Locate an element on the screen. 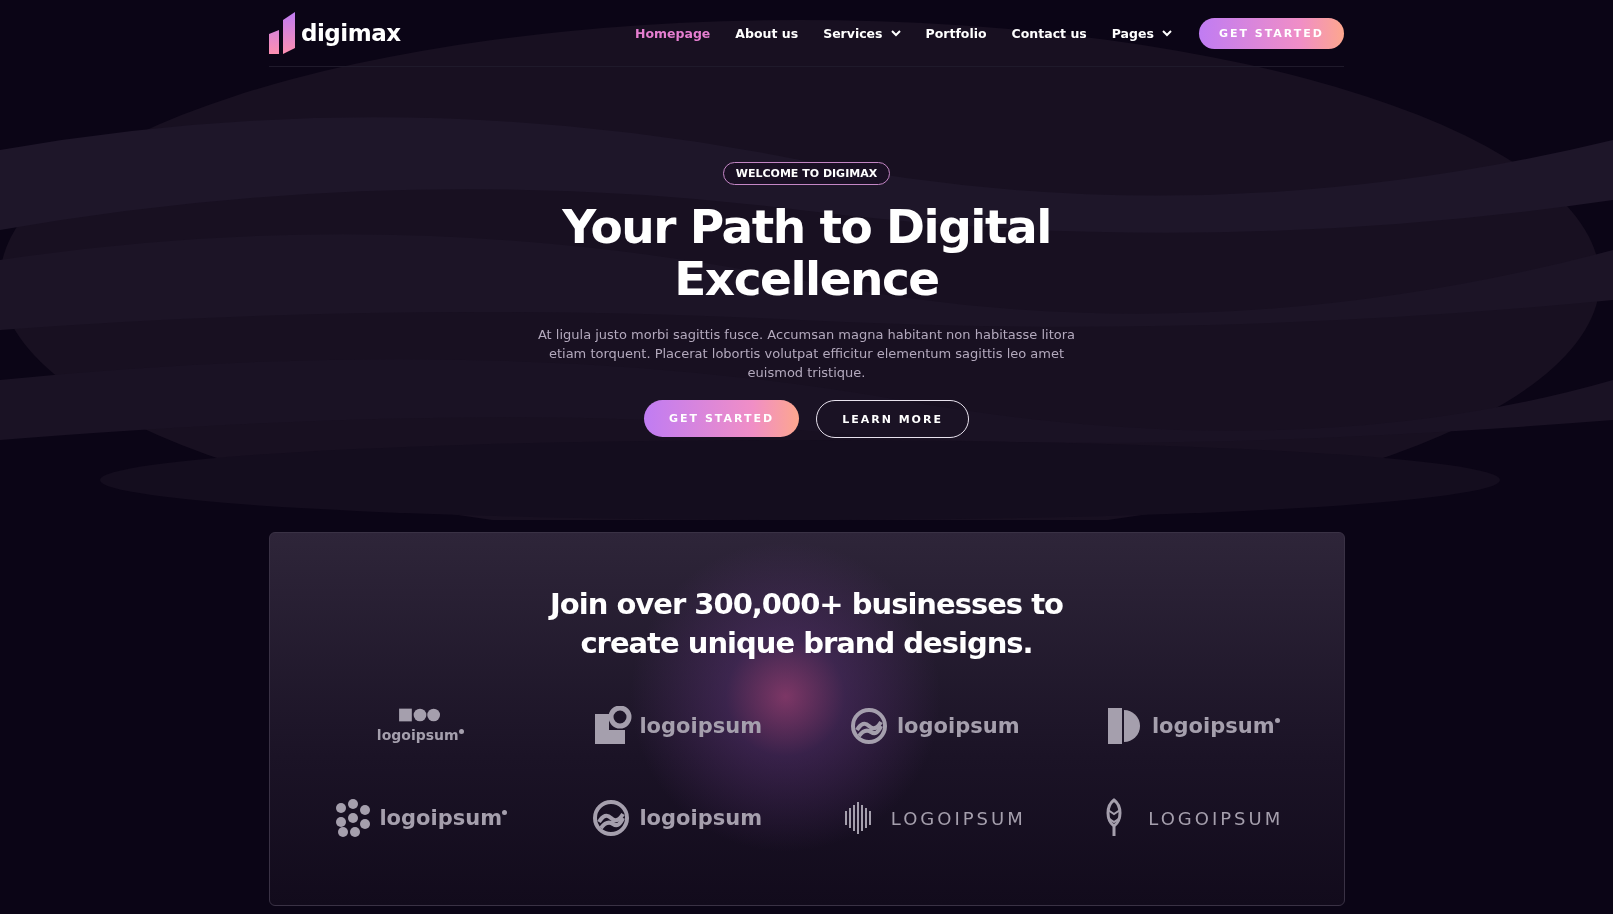  nav-link: Pages is located at coordinates (1141, 33).